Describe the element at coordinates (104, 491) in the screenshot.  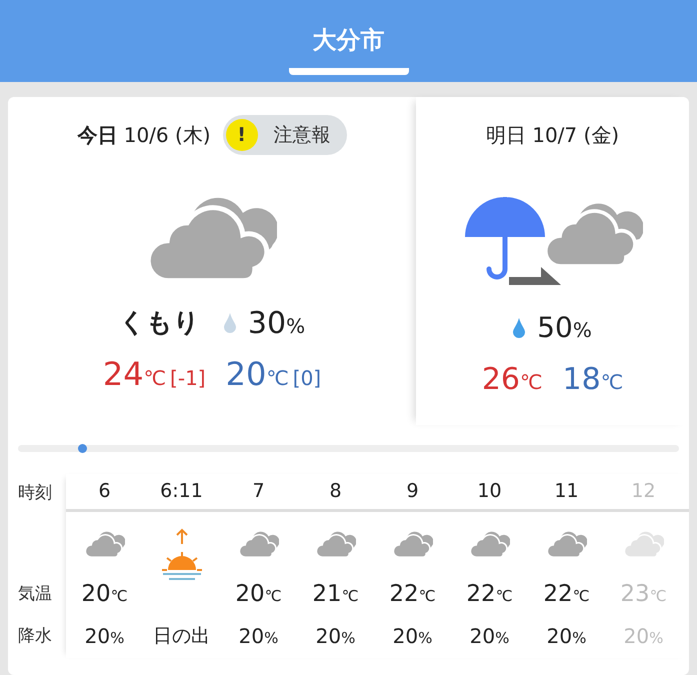
I see `hour-label: 6` at that location.